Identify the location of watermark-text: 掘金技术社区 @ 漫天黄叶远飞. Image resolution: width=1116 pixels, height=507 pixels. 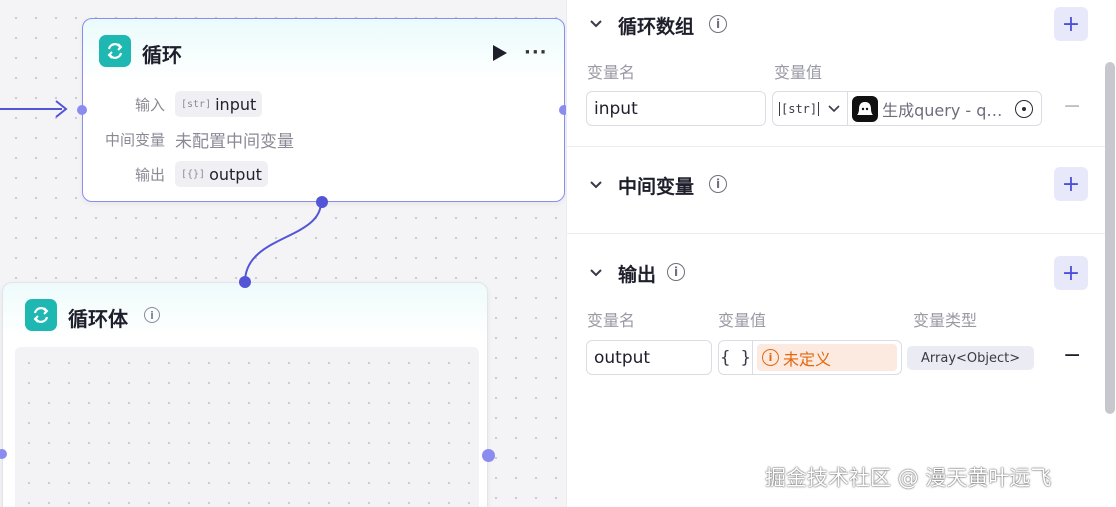
(908, 478).